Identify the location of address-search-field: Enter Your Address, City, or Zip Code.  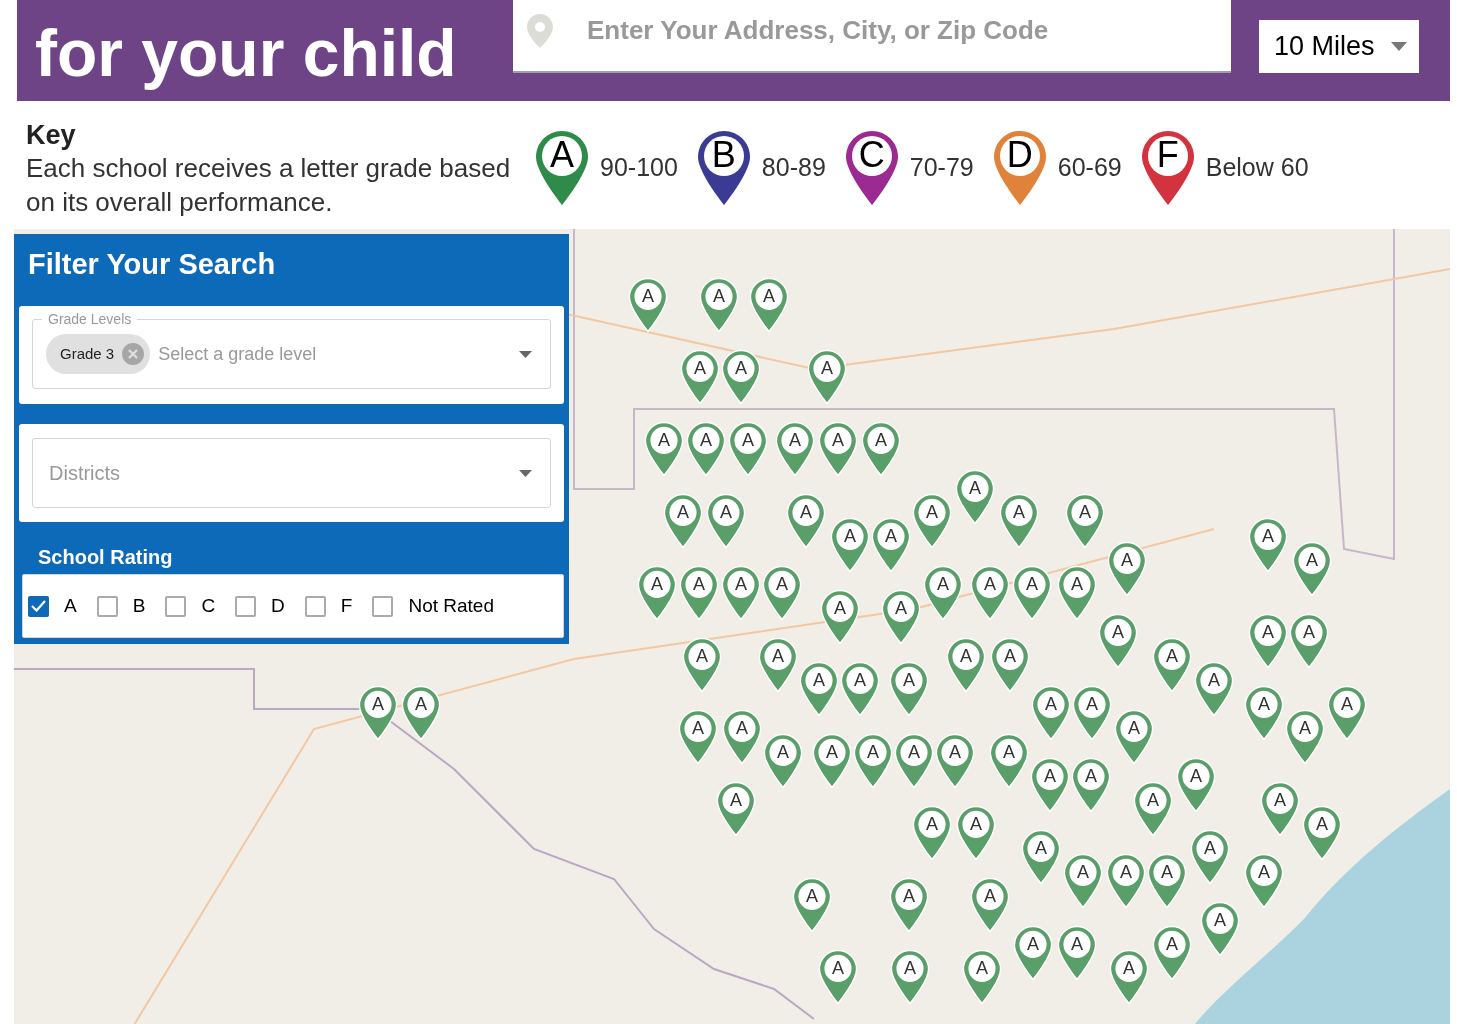
(872, 36).